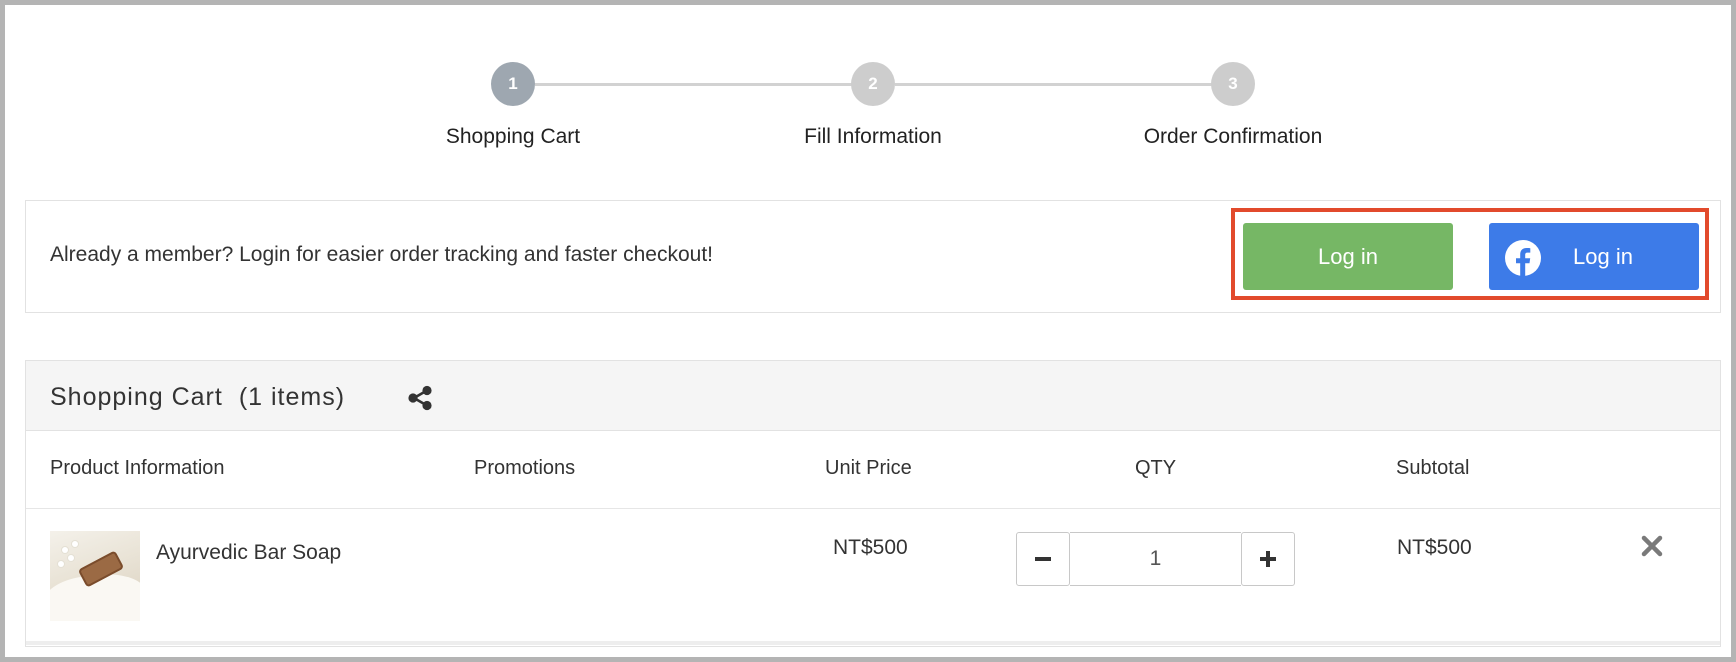 The image size is (1736, 662). I want to click on step-1-label: Shopping Cart, so click(513, 136).